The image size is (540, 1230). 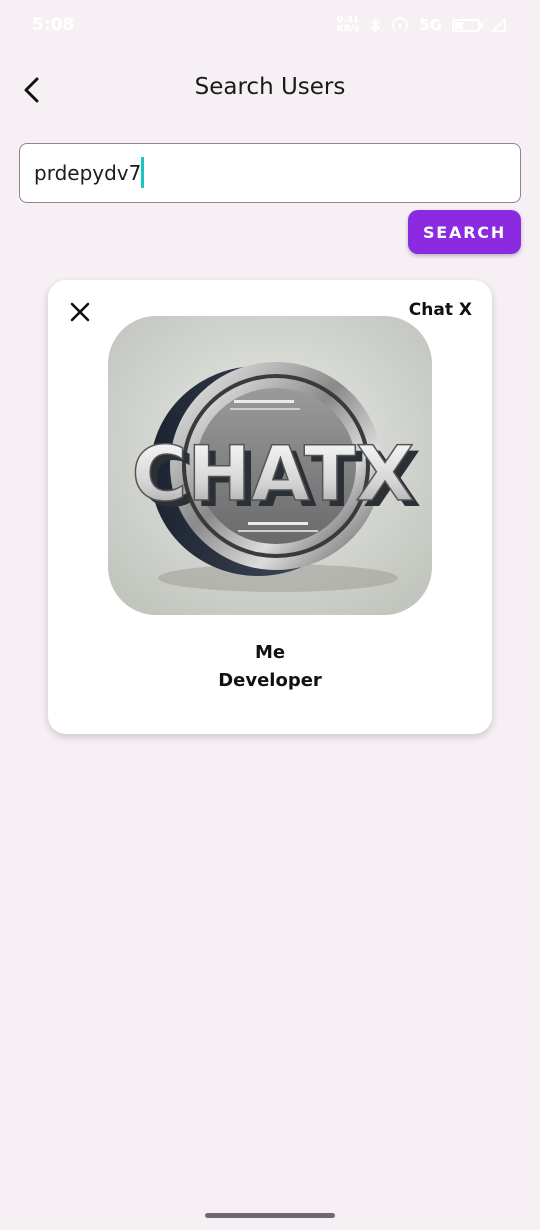 What do you see at coordinates (464, 232) in the screenshot?
I see `search-button: SEARCH` at bounding box center [464, 232].